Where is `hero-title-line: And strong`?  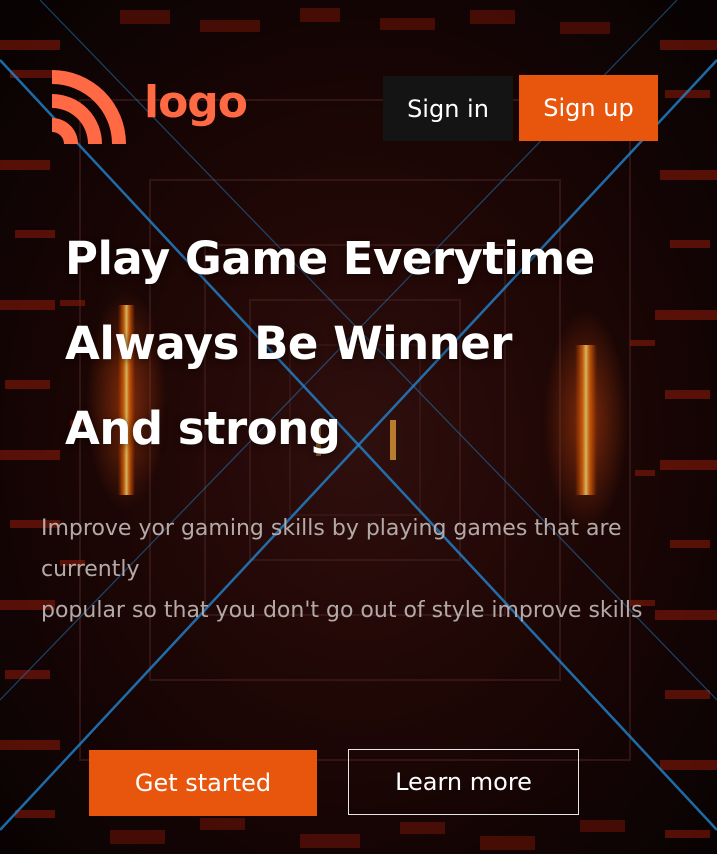
hero-title-line: And strong is located at coordinates (203, 428).